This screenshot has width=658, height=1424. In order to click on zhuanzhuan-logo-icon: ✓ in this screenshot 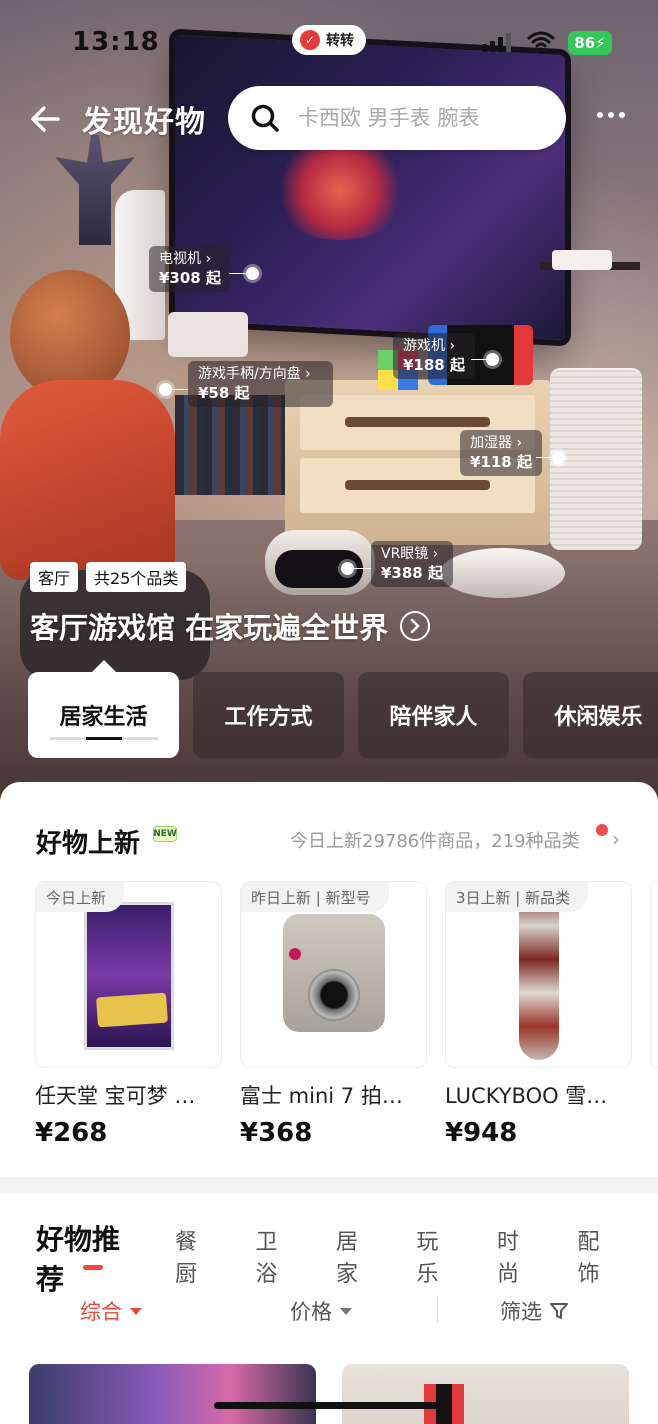, I will do `click(310, 40)`.